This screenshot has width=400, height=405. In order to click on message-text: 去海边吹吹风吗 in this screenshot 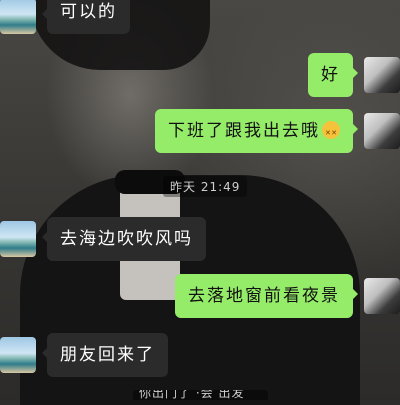, I will do `click(126, 239)`.